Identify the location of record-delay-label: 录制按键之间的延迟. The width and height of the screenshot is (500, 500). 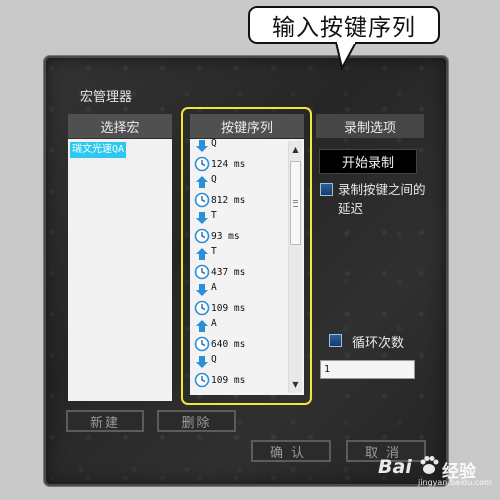
(382, 199).